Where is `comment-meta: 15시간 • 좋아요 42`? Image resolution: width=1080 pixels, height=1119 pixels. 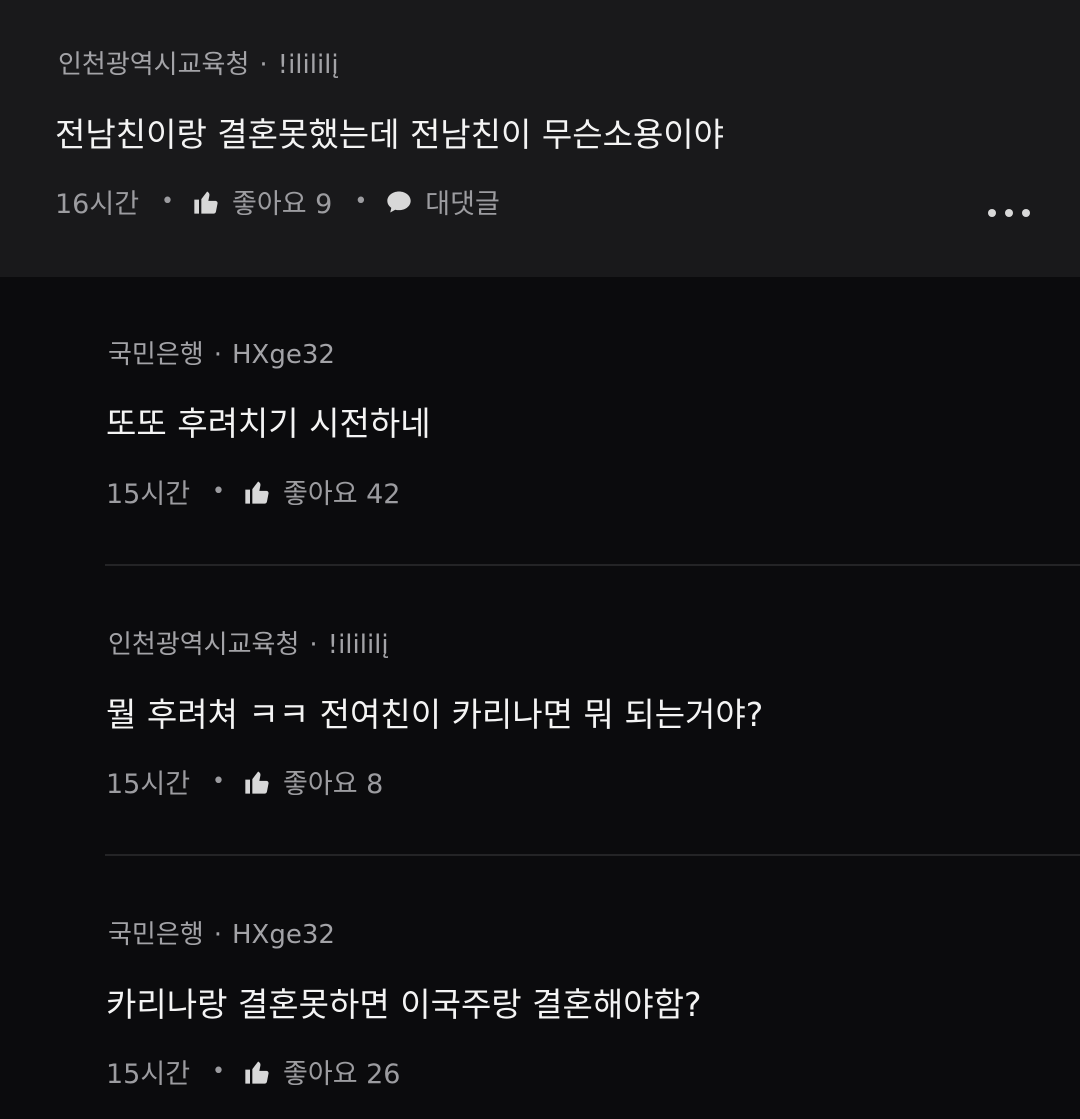
comment-meta: 15시간 • 좋아요 42 is located at coordinates (253, 491).